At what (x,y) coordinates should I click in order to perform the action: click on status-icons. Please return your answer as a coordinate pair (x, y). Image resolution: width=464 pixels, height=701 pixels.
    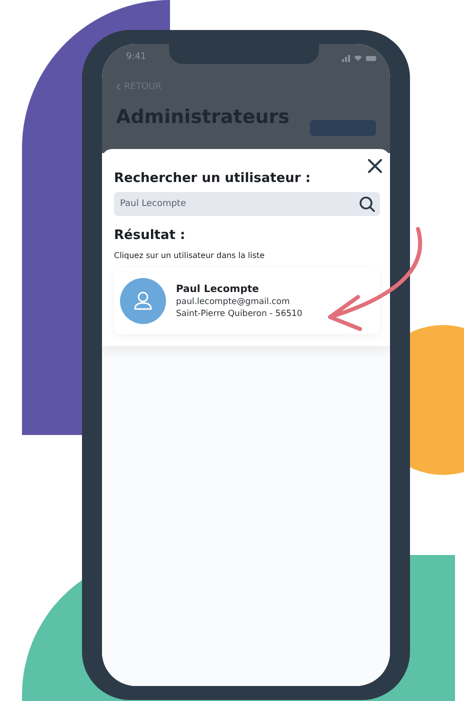
    Looking at the image, I should click on (359, 58).